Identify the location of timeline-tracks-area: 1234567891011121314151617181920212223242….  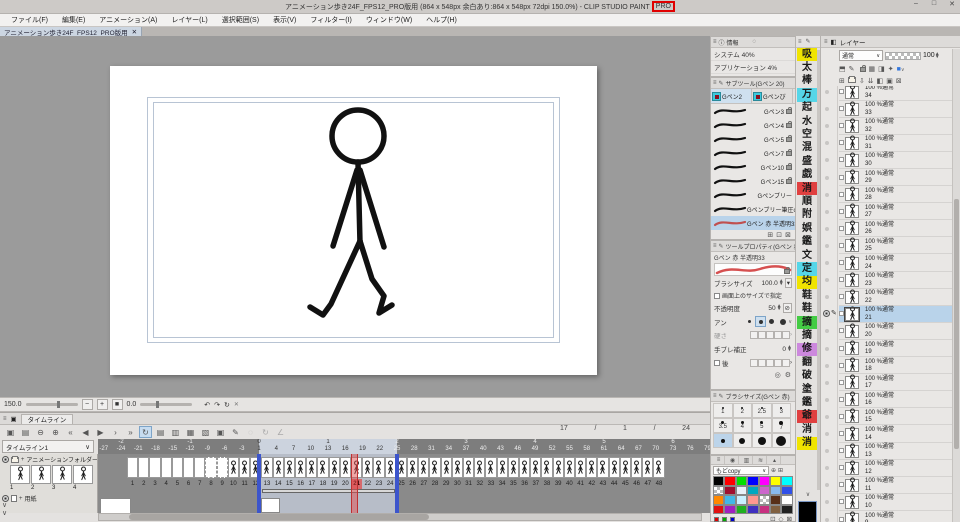
(404, 483).